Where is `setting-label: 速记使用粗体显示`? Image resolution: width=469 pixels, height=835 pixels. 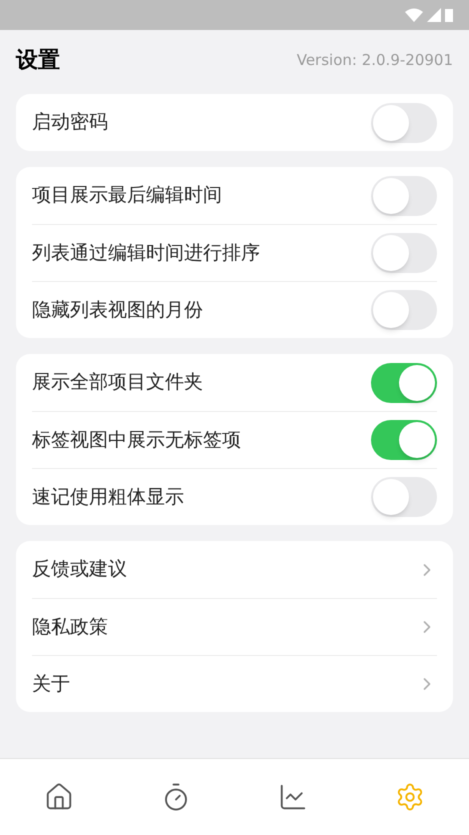
setting-label: 速记使用粗体显示 is located at coordinates (108, 497).